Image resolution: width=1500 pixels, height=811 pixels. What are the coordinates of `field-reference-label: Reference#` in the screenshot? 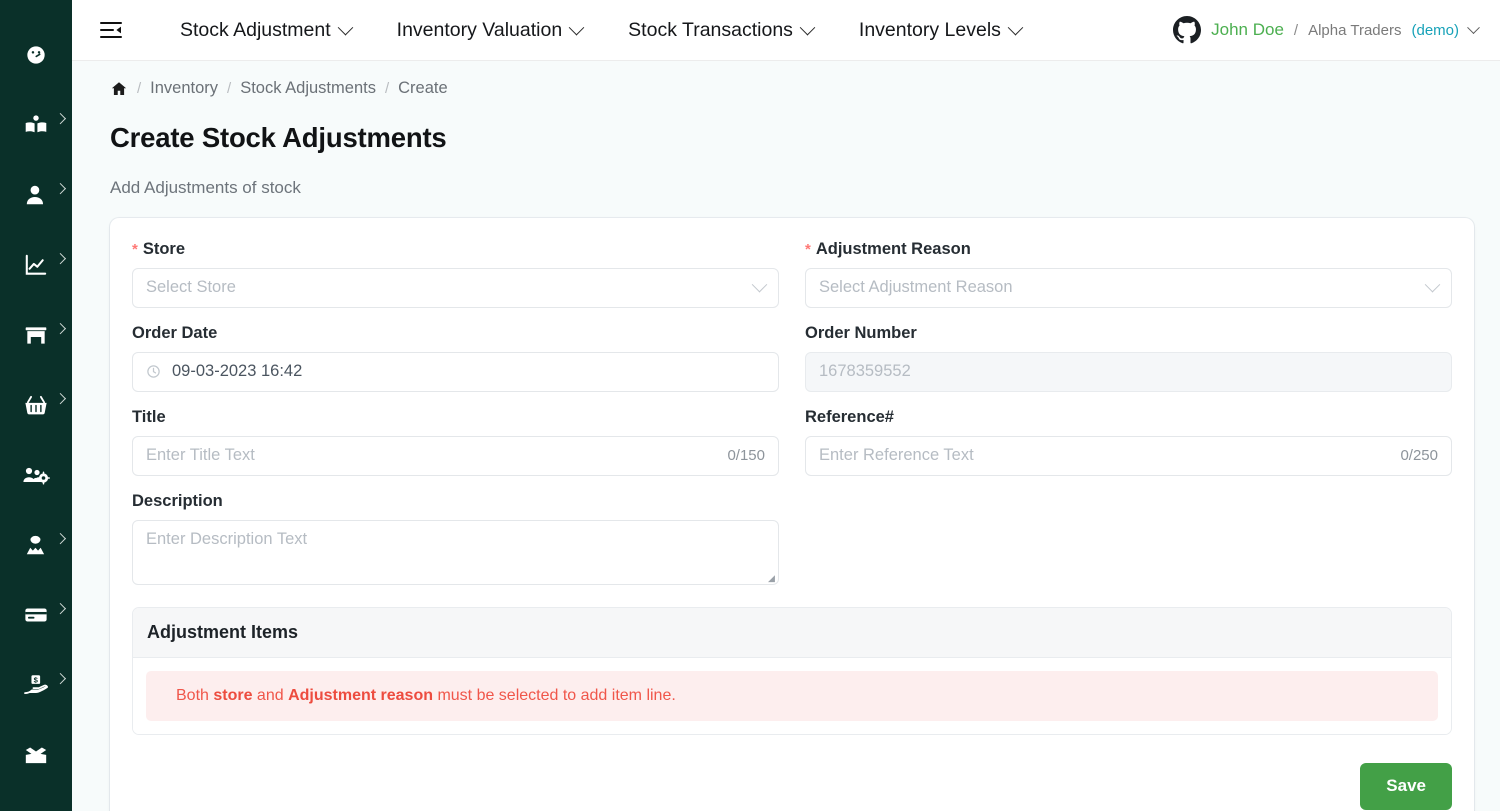 It's located at (1128, 417).